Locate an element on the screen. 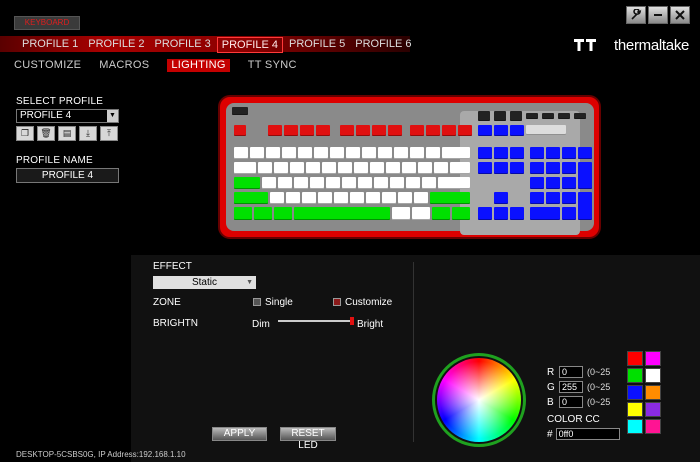 This screenshot has height=462, width=700. tab-macros: MACROS is located at coordinates (124, 65).